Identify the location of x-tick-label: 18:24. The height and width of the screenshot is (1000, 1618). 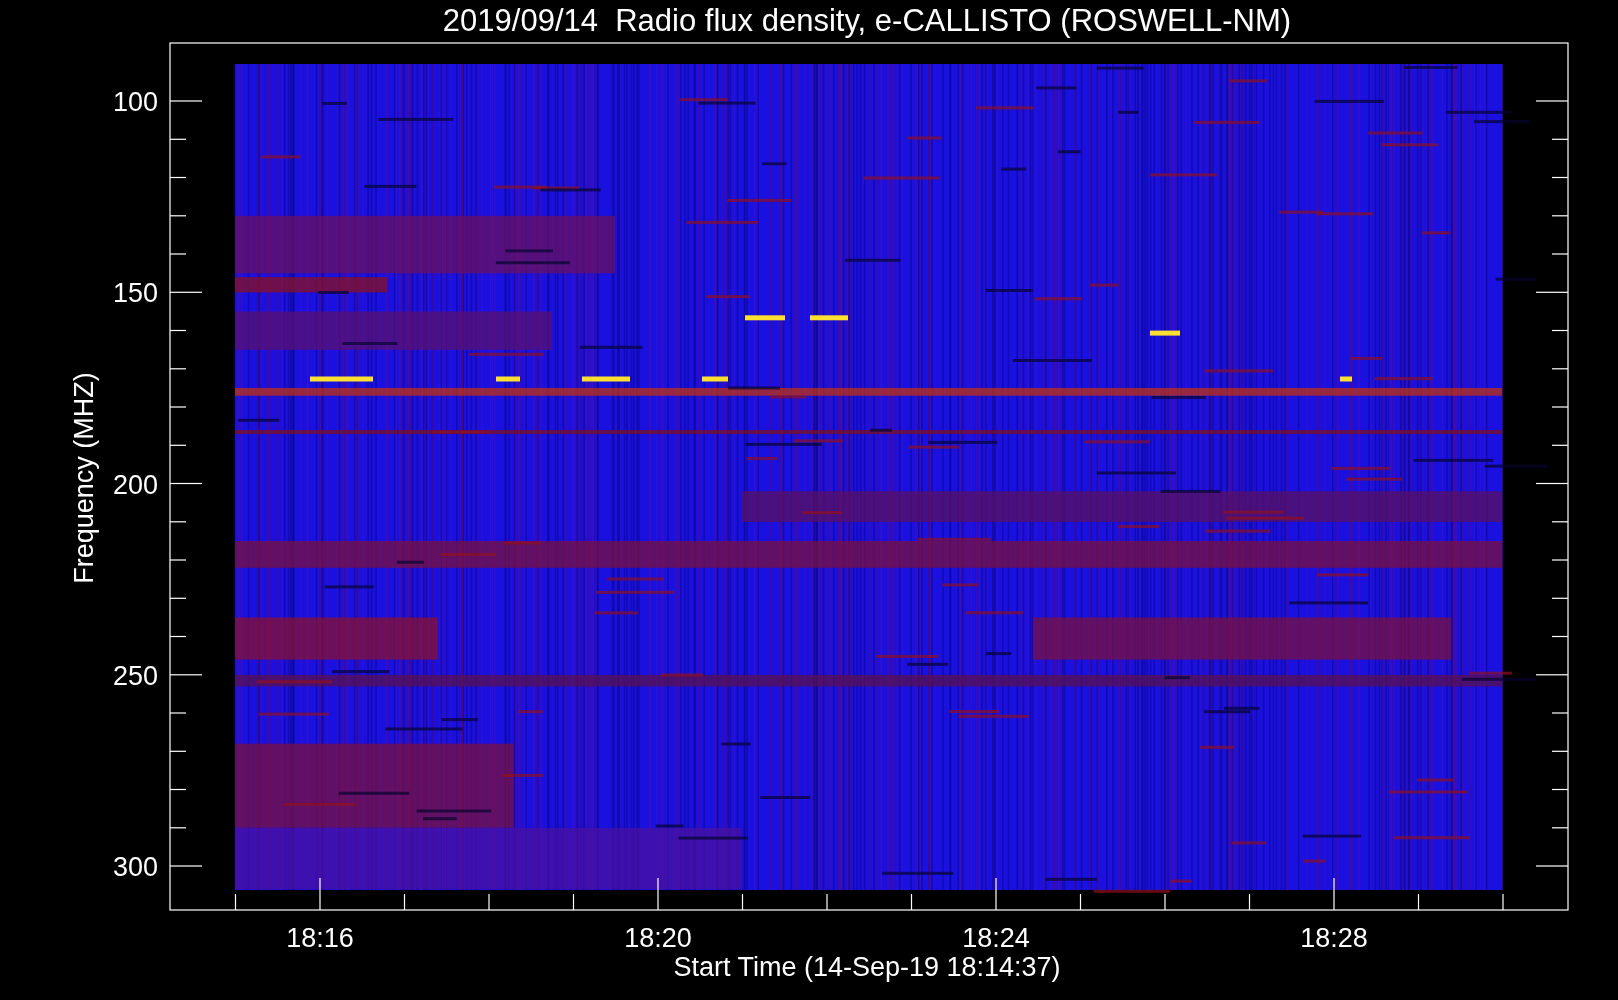
(996, 938).